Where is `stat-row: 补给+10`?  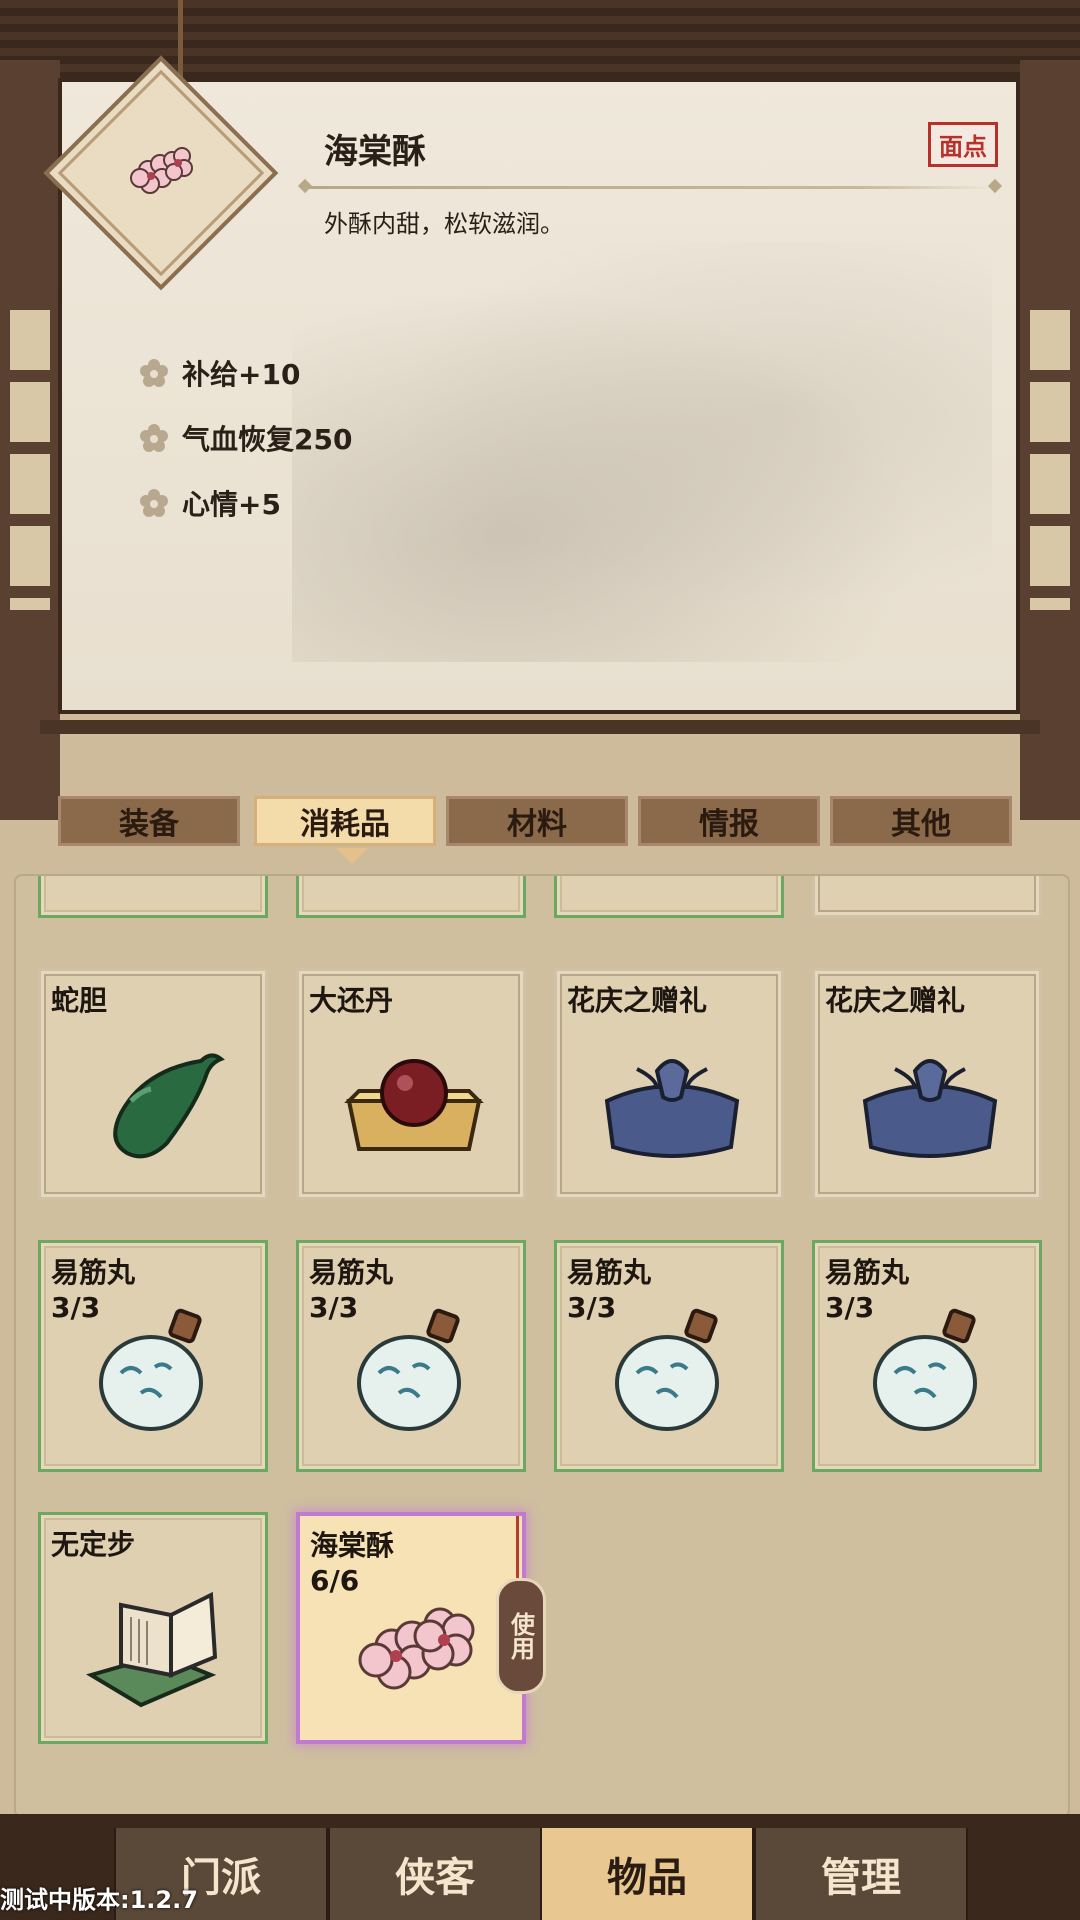 stat-row: 补给+10 is located at coordinates (245, 372).